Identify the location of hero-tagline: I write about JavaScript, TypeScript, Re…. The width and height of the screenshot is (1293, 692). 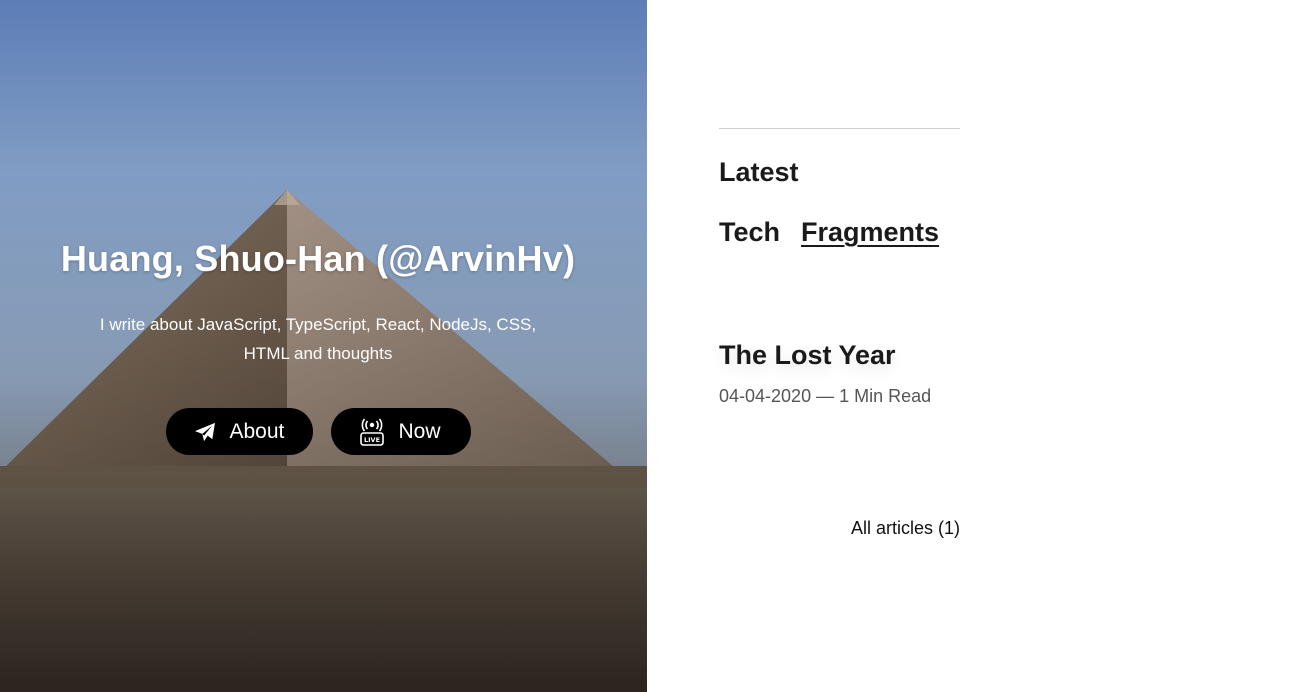
(318, 339).